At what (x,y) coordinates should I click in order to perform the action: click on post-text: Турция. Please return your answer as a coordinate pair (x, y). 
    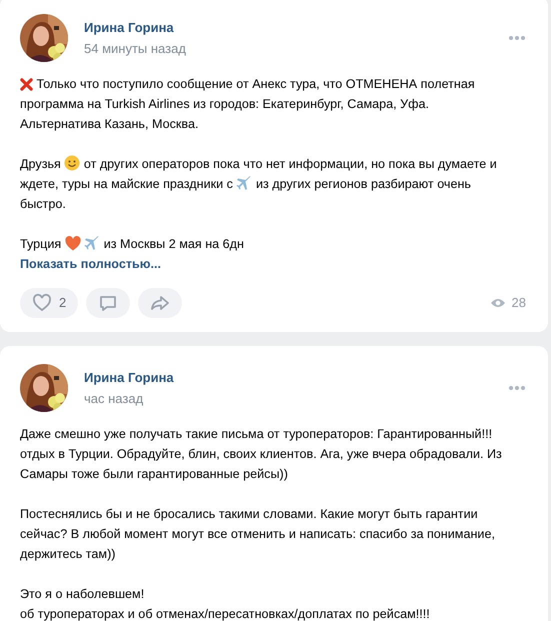
    Looking at the image, I should click on (41, 244).